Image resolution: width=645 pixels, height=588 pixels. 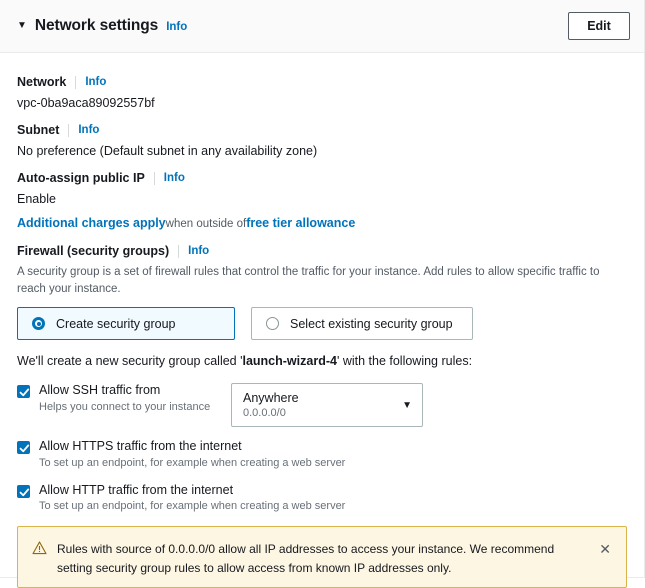 I want to click on auto-assign-ip-label-row: Auto-assign public IP Info, so click(x=322, y=178).